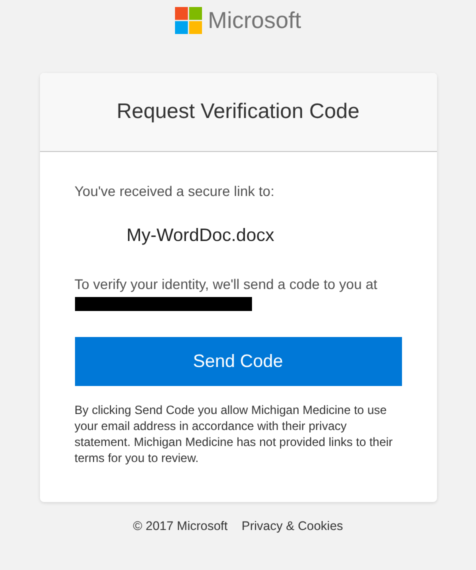  I want to click on footer-link: Privacy & Cookies, so click(293, 526).